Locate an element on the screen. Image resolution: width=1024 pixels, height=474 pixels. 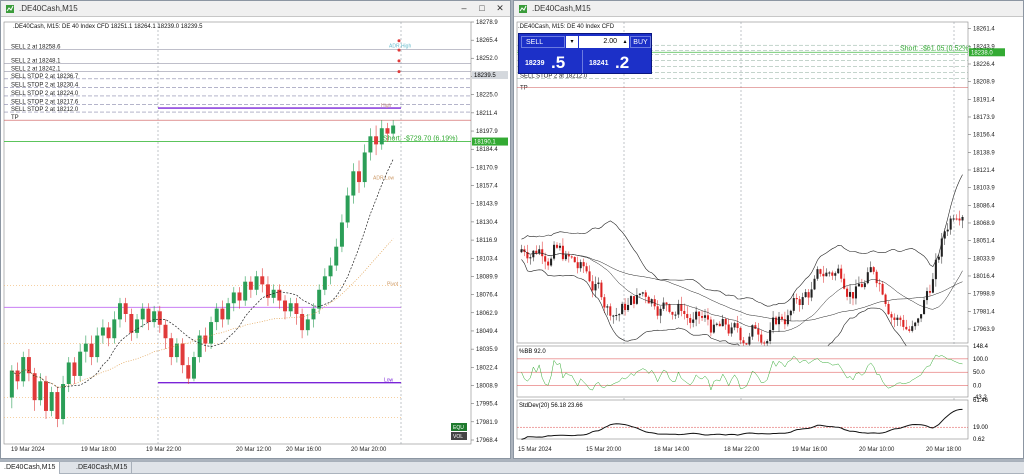
order-label: TP is located at coordinates (15, 118).